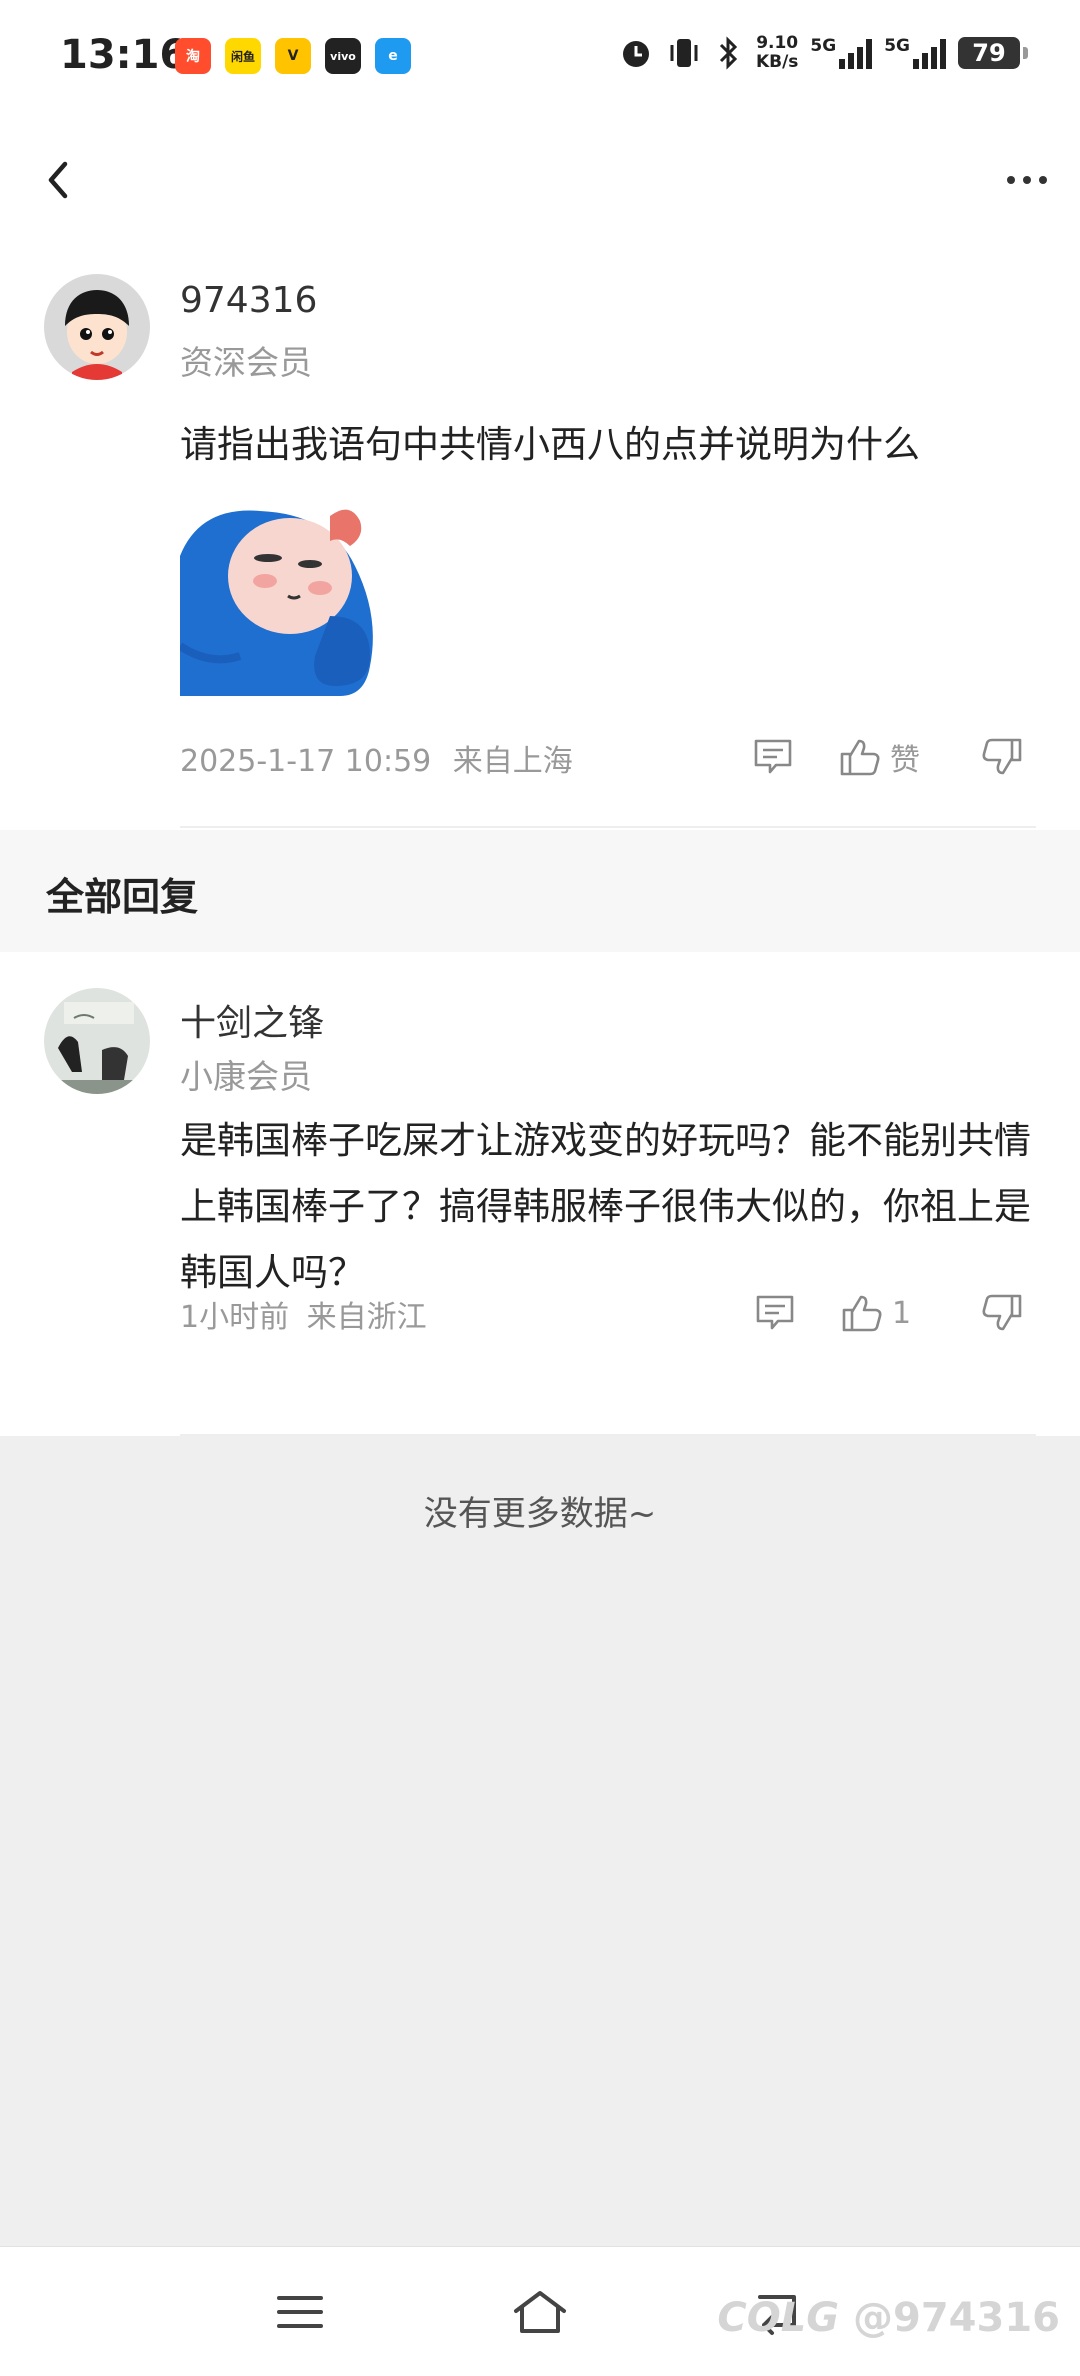 Image resolution: width=1080 pixels, height=2376 pixels. I want to click on status-indicators: 9.10 KB/s 5G 5G 79, so click(823, 52).